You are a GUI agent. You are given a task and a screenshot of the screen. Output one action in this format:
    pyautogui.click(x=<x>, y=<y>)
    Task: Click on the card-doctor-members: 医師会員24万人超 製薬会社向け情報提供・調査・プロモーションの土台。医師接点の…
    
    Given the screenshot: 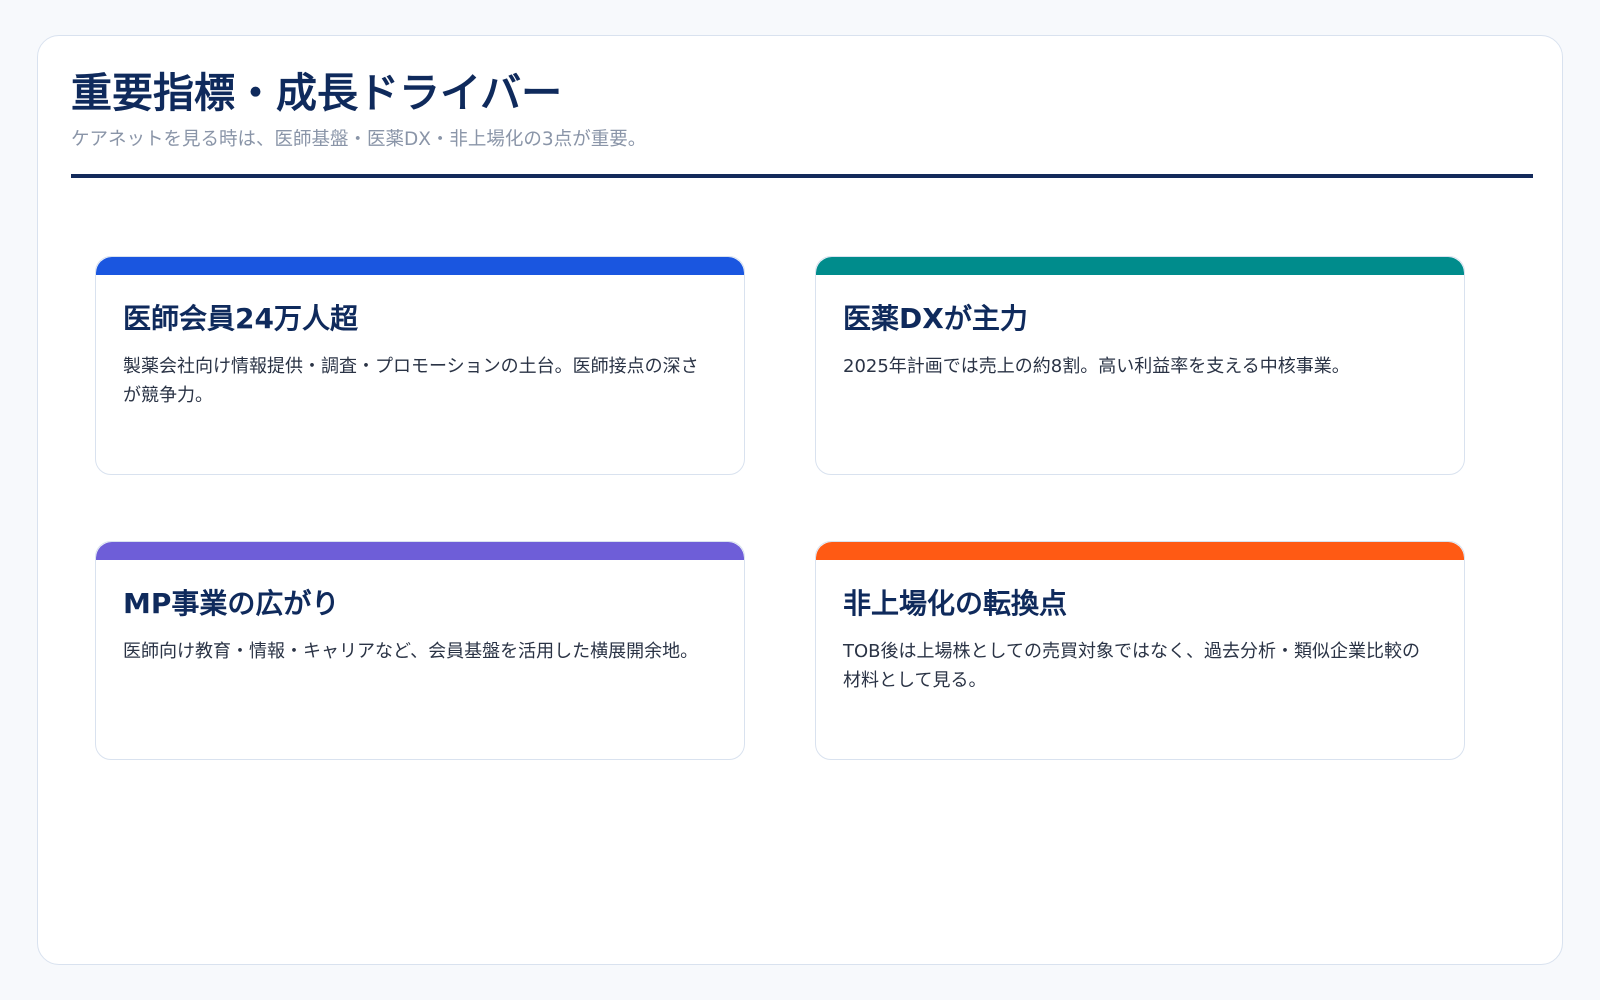 What is the action you would take?
    pyautogui.click(x=420, y=365)
    